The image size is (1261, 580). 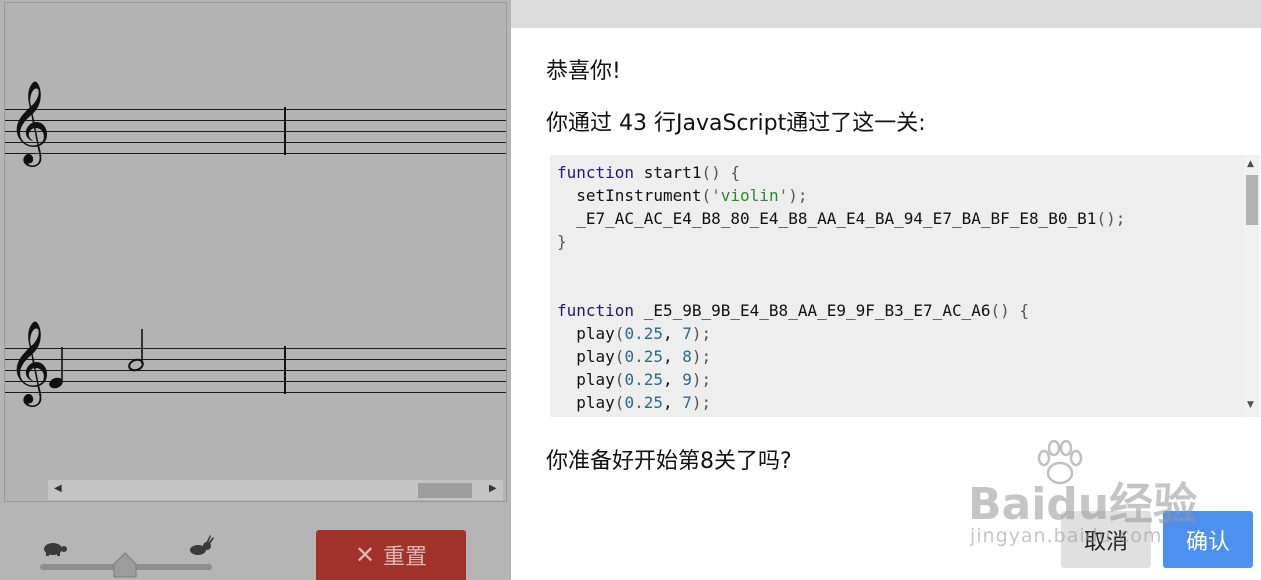 What do you see at coordinates (55, 549) in the screenshot?
I see `turtle-icon` at bounding box center [55, 549].